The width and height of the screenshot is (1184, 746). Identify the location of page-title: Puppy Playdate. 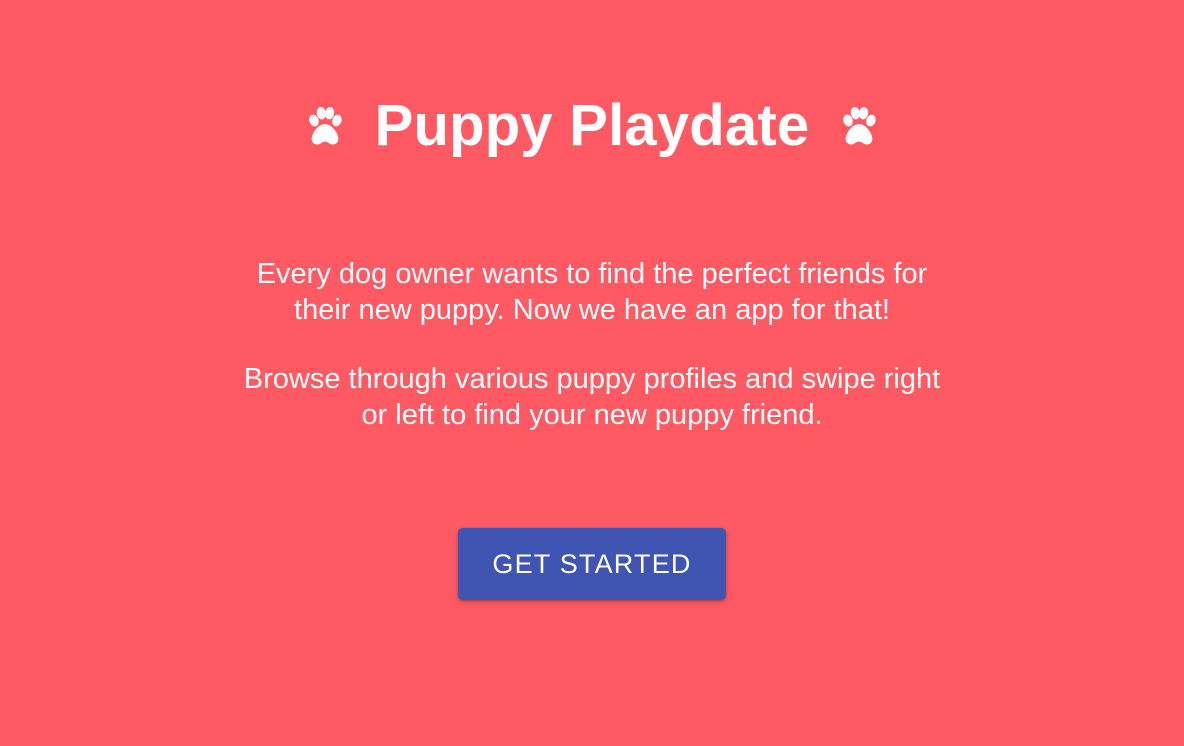
(592, 125).